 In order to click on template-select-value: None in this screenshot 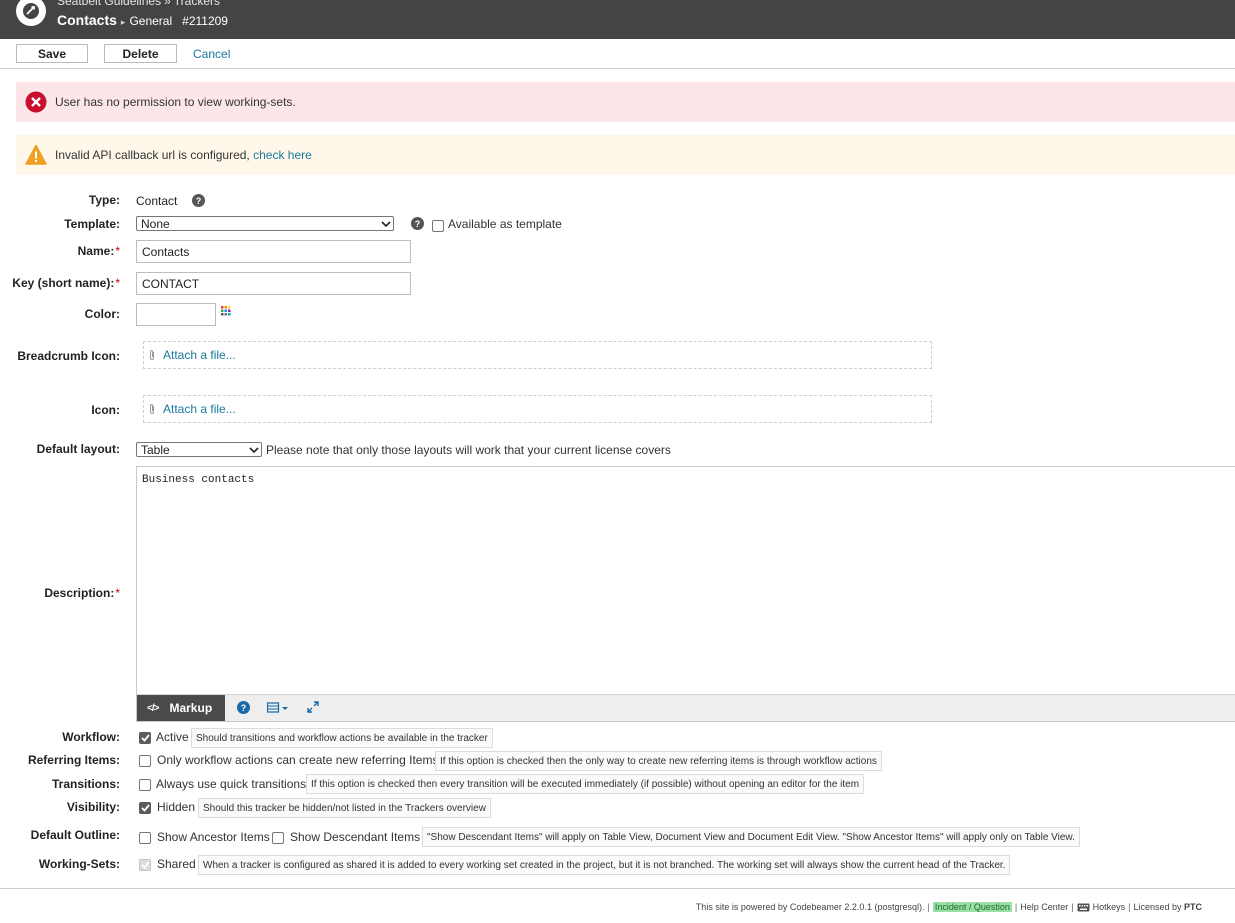, I will do `click(155, 223)`.